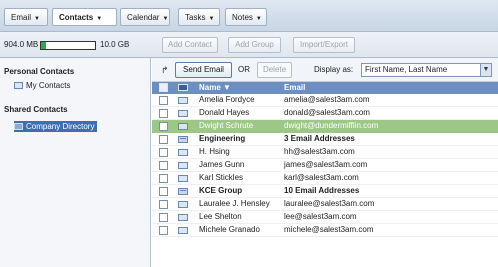 This screenshot has height=267, width=498. What do you see at coordinates (220, 217) in the screenshot?
I see `contact-name: Lee Shelton` at bounding box center [220, 217].